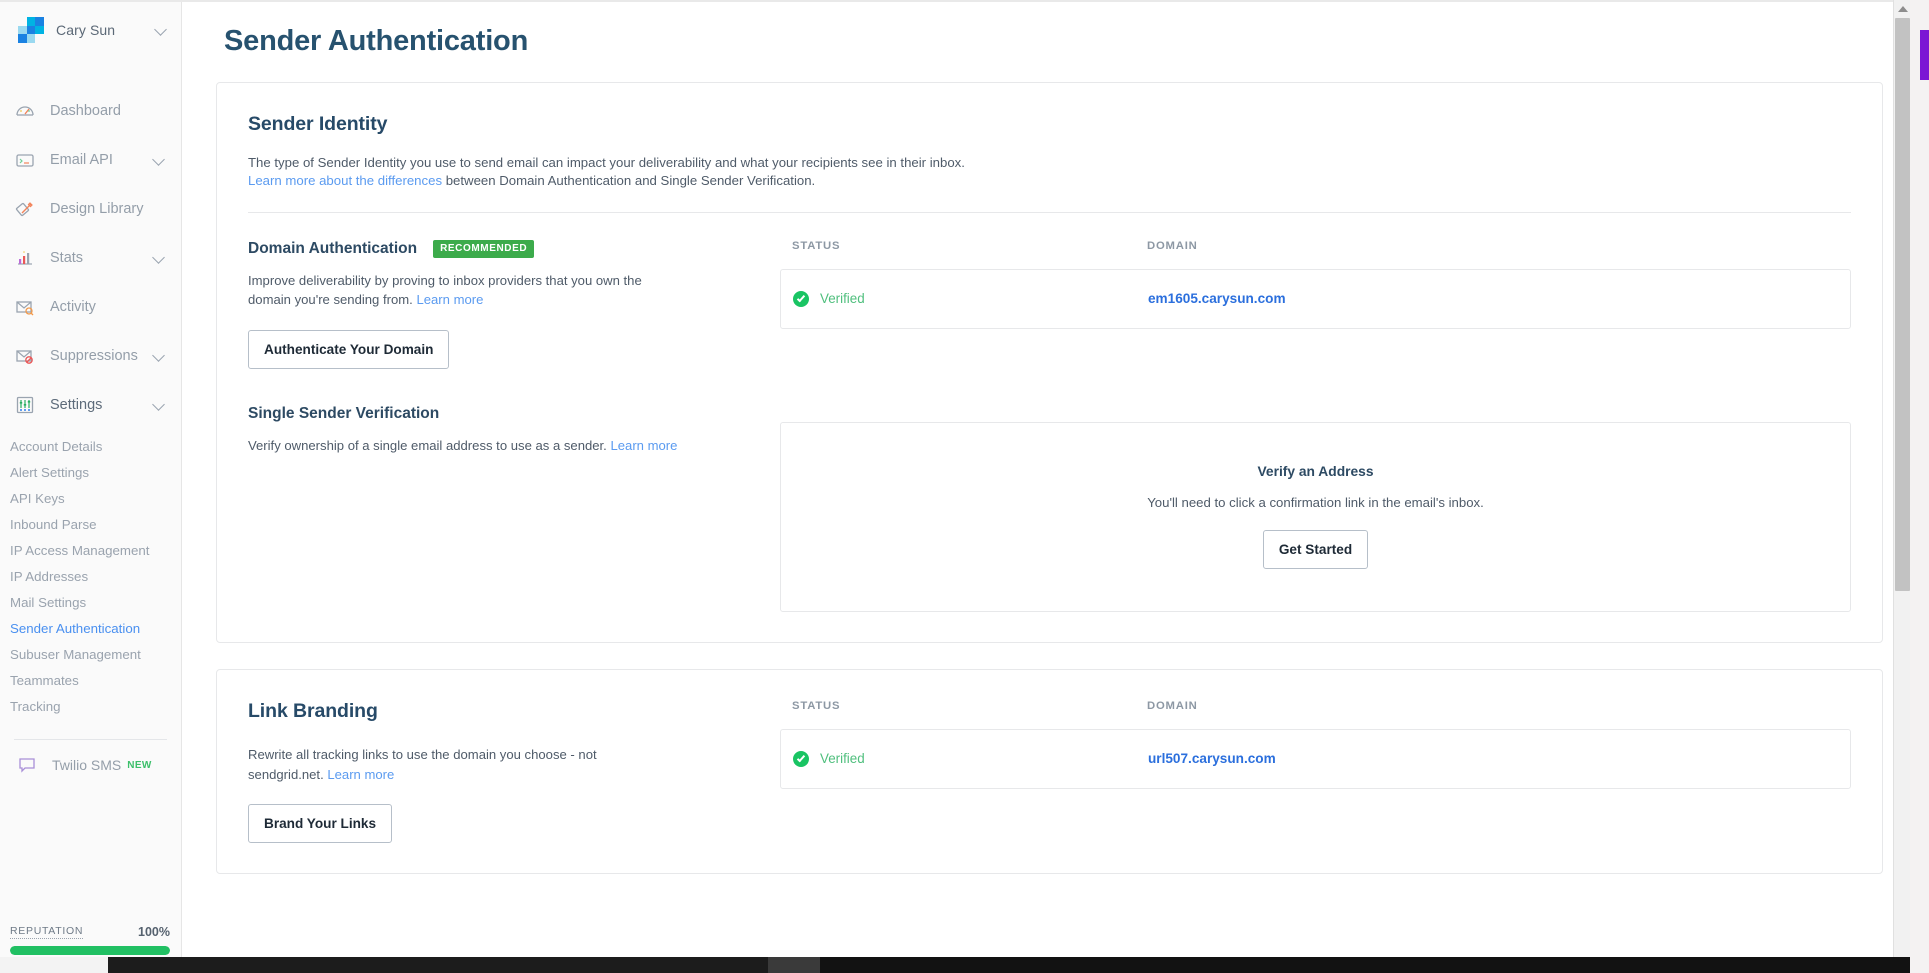 This screenshot has width=1929, height=973. What do you see at coordinates (25, 160) in the screenshot?
I see `email-api-icon` at bounding box center [25, 160].